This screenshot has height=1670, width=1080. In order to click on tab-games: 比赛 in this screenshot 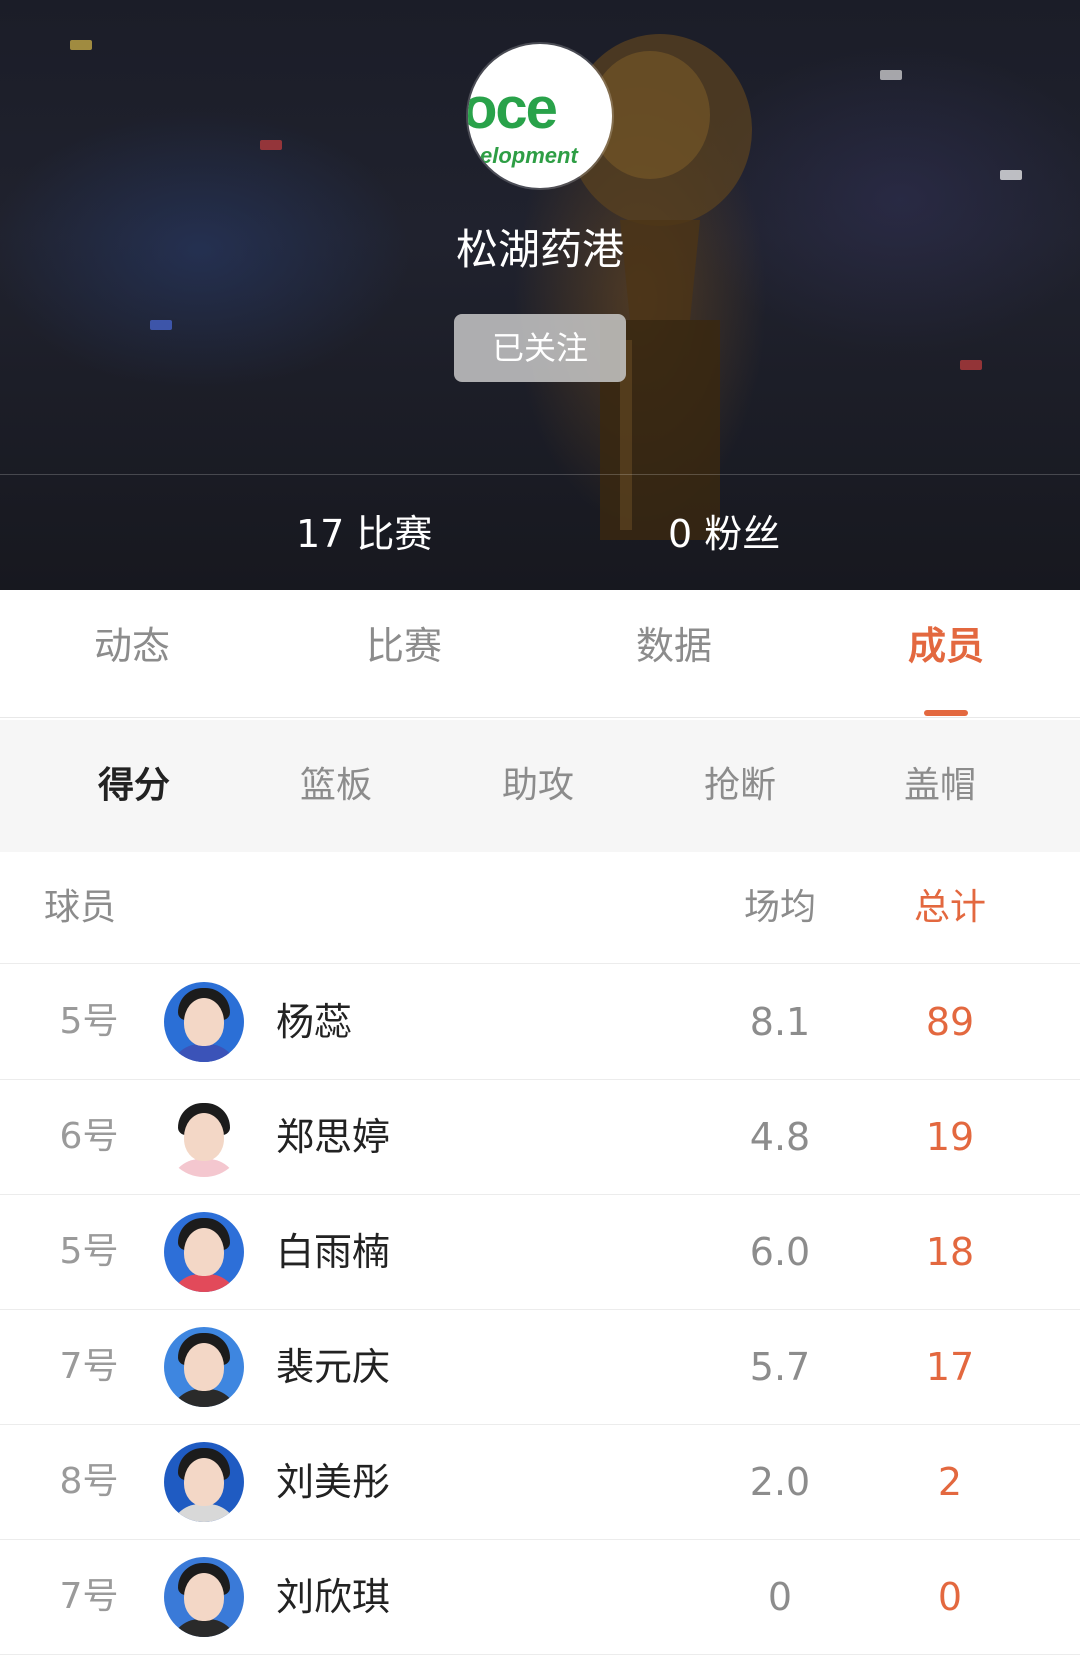, I will do `click(404, 646)`.